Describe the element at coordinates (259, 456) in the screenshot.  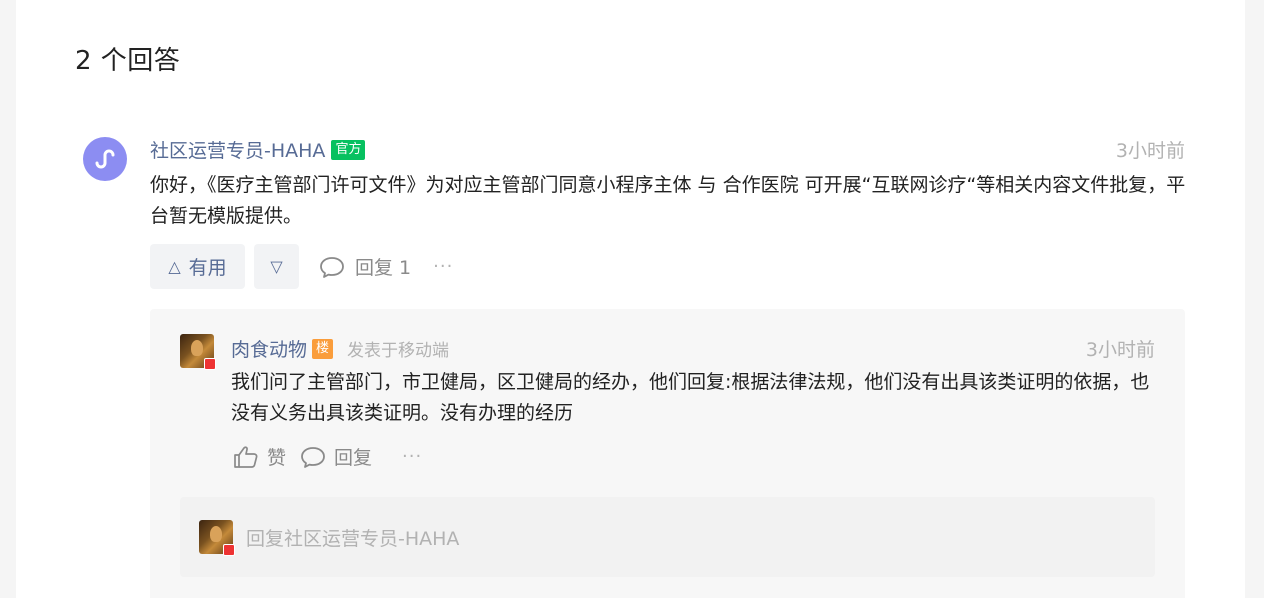
I see `like-button: 赞` at that location.